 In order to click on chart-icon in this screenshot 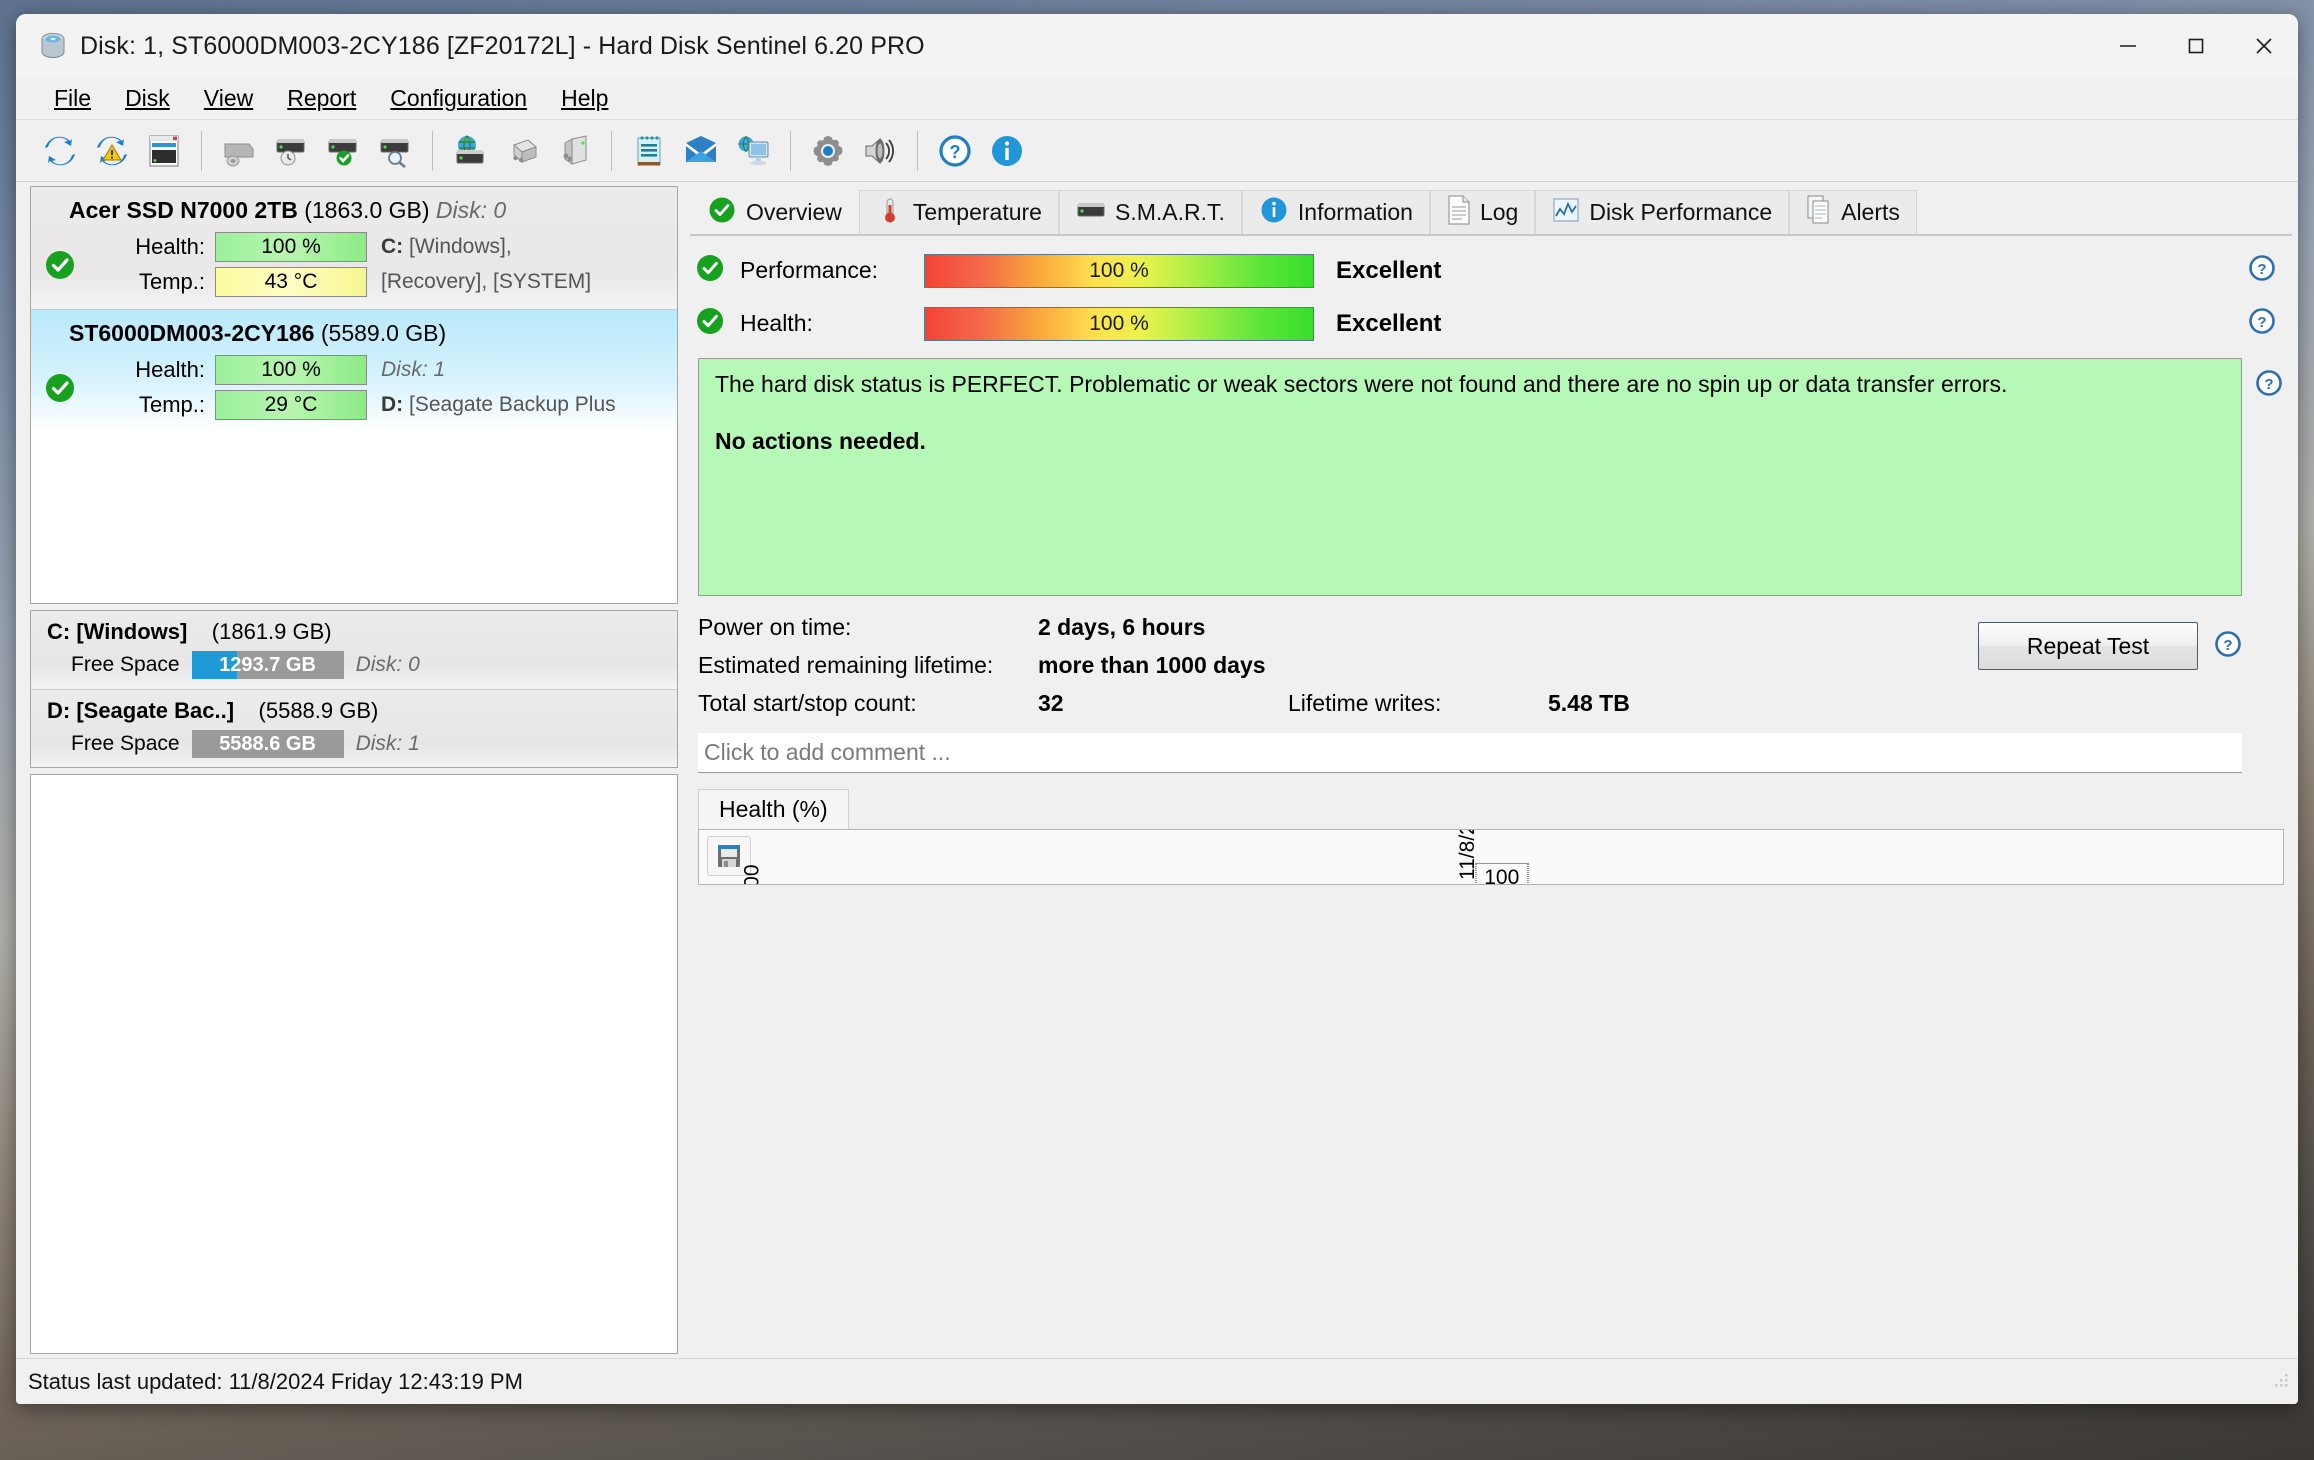, I will do `click(1566, 213)`.